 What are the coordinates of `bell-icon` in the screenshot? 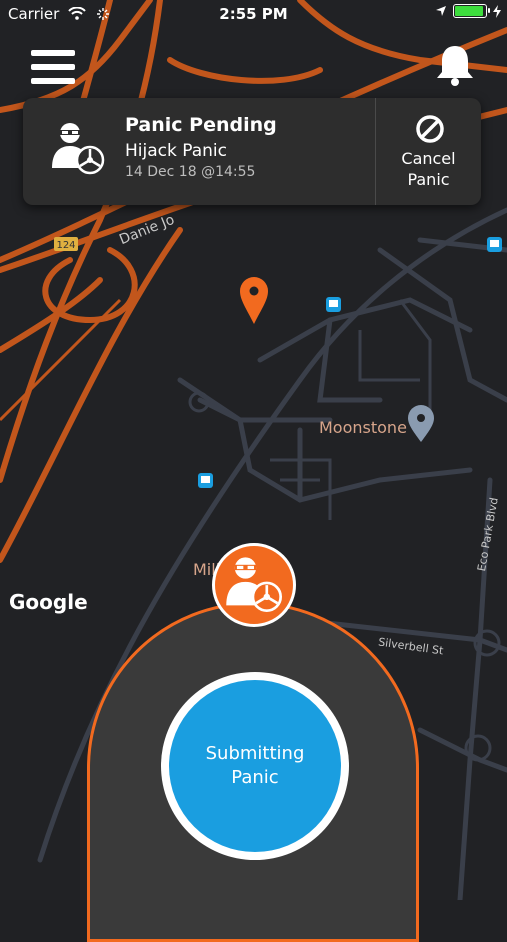 It's located at (455, 65).